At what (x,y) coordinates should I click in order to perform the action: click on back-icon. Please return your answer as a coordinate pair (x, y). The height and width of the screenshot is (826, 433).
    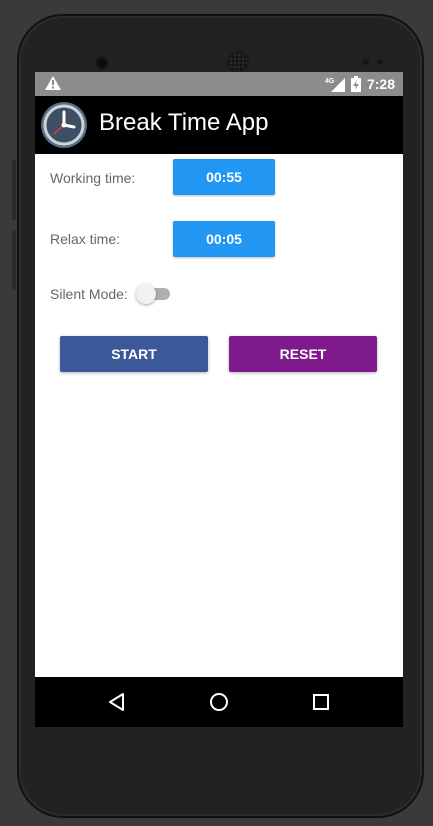
    Looking at the image, I should click on (117, 702).